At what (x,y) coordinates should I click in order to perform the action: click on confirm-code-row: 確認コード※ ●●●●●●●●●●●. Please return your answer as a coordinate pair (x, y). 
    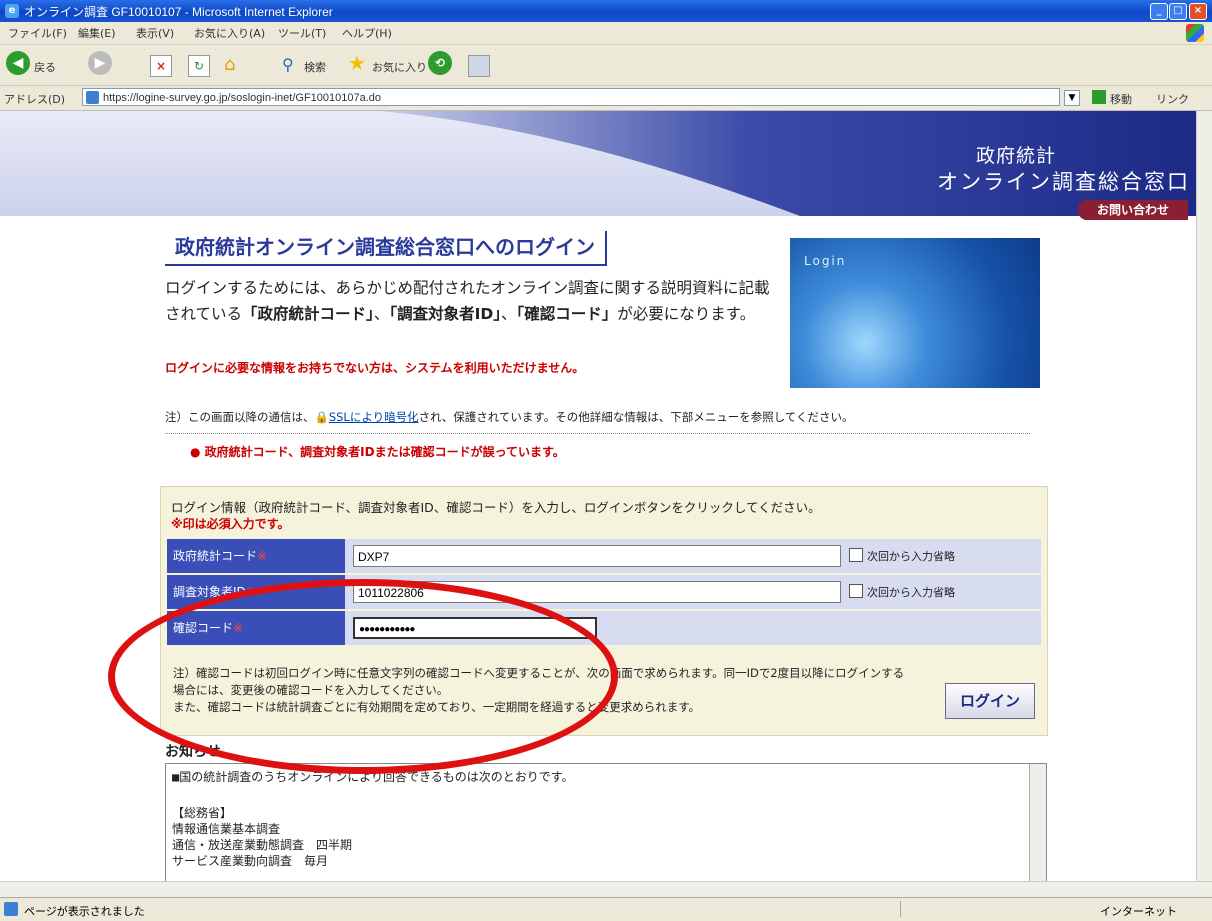
    Looking at the image, I should click on (604, 628).